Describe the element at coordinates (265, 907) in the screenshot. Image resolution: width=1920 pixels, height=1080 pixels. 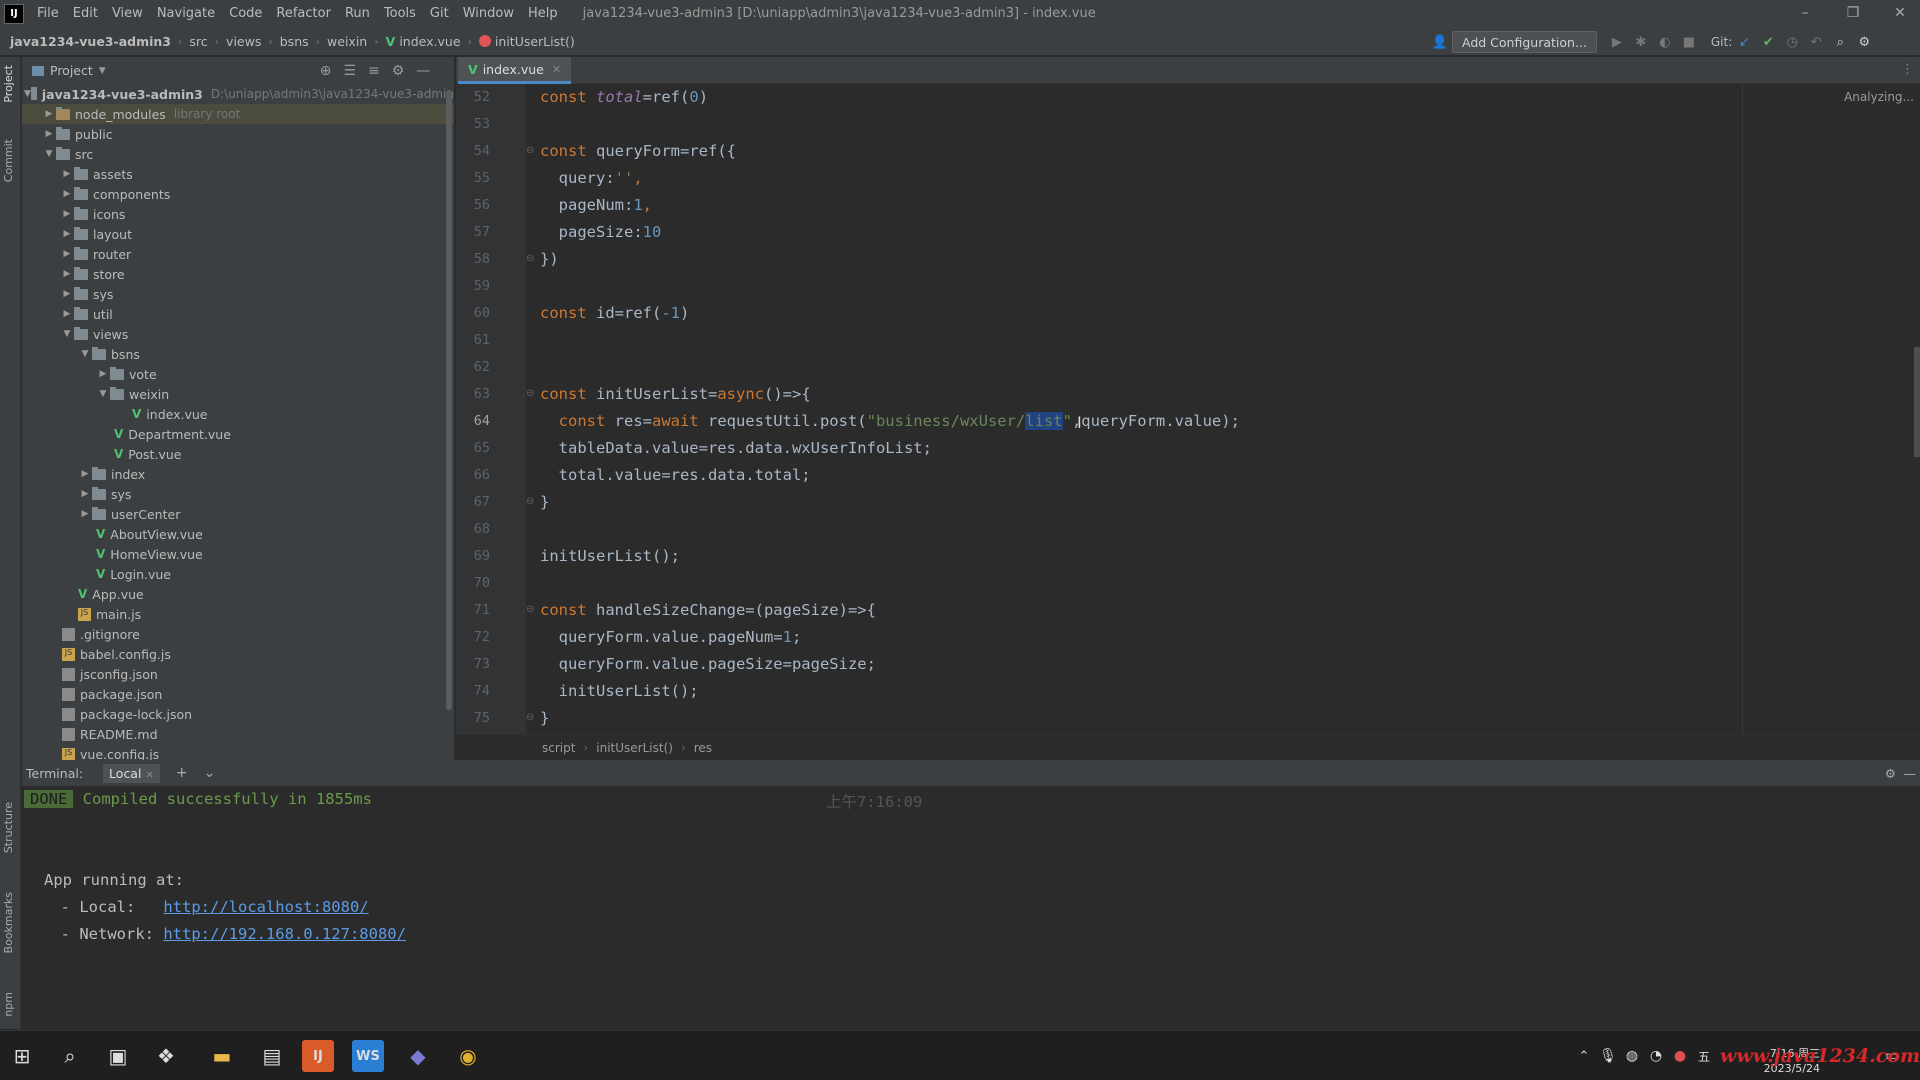
I see `local-url-link: http://localhost:8080/` at that location.